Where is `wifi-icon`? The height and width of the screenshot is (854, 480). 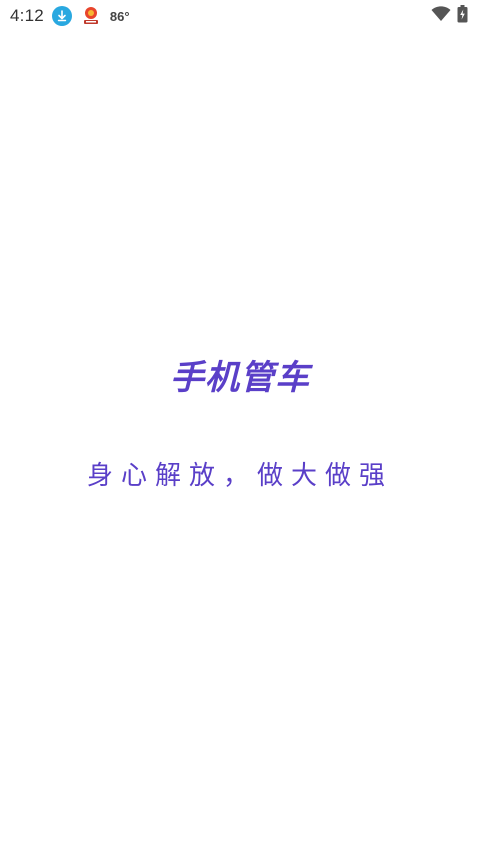 wifi-icon is located at coordinates (441, 16).